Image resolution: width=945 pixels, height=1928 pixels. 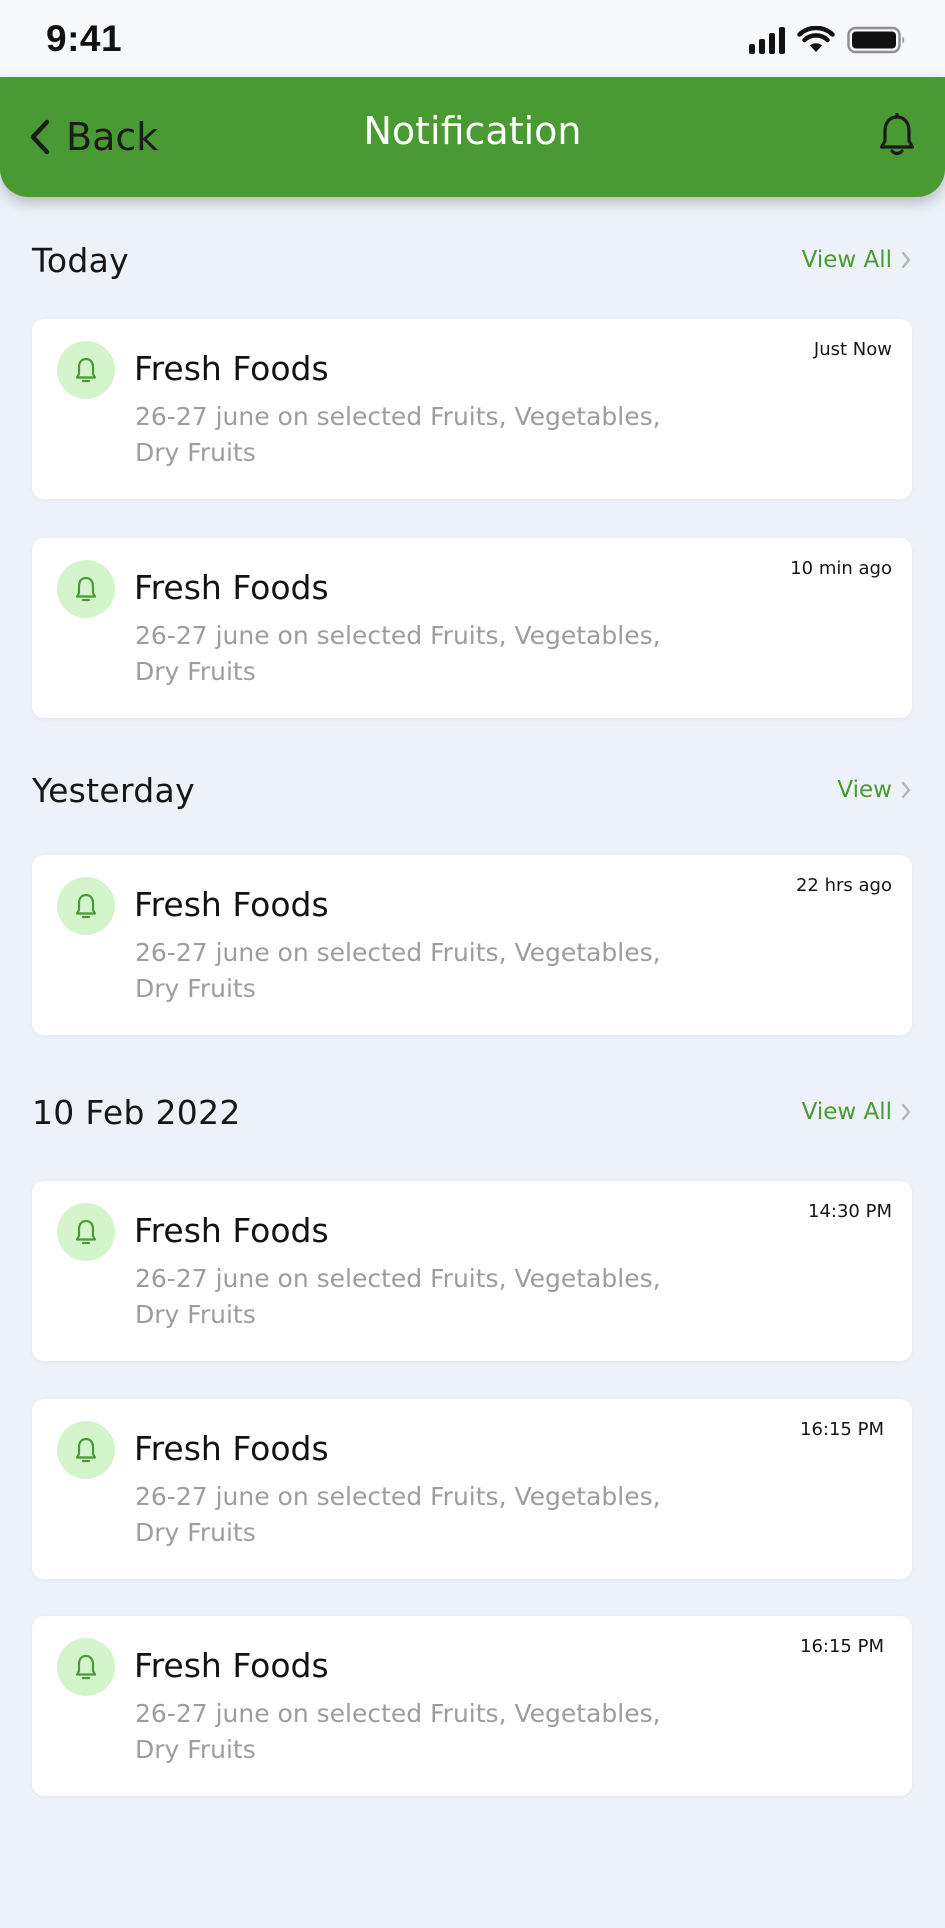 What do you see at coordinates (816, 39) in the screenshot?
I see `wifi-icon` at bounding box center [816, 39].